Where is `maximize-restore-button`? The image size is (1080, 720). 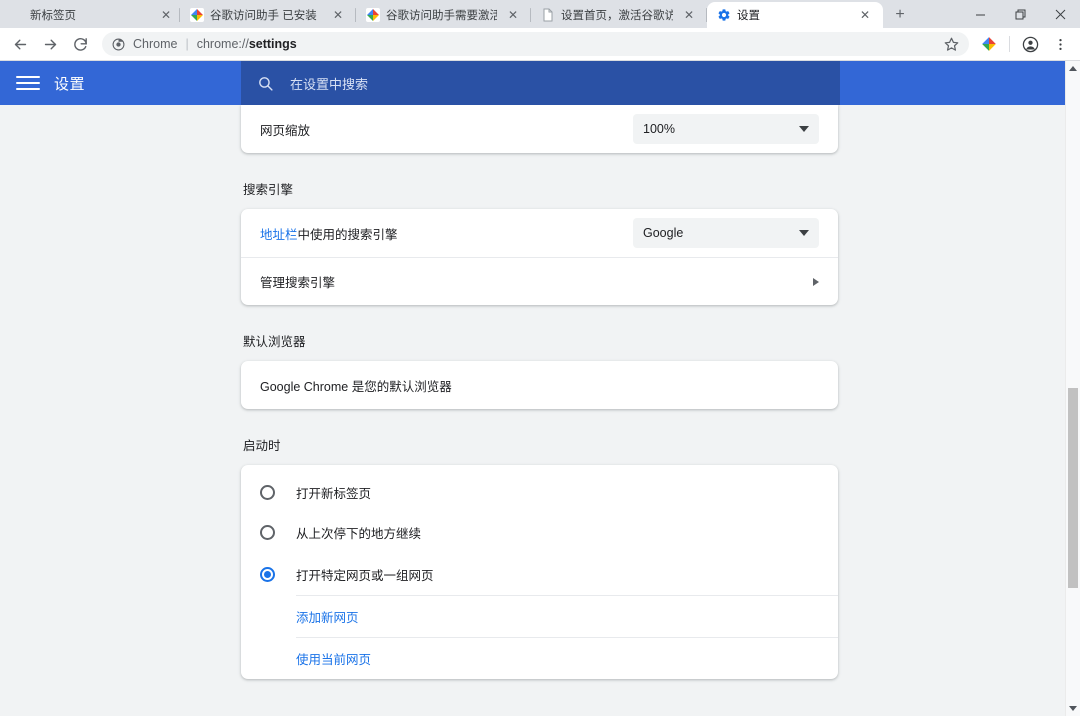
maximize-restore-button is located at coordinates (1020, 14).